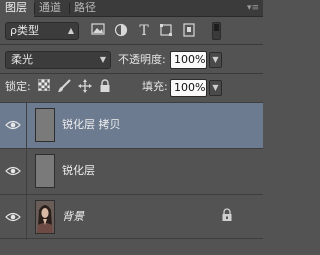  I want to click on filter-kind-dropdown: ρ类型 ▲, so click(42, 31).